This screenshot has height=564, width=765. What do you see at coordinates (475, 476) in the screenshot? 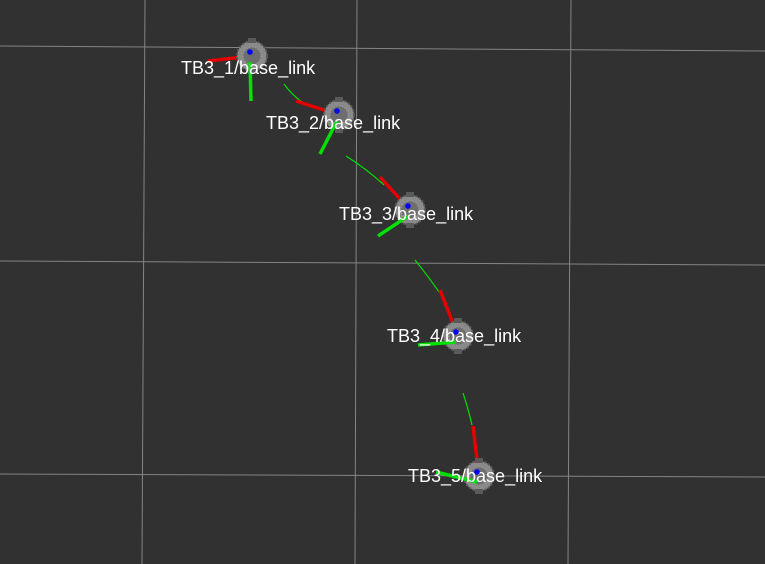
I see `frame-label: TB3_5/base_link` at bounding box center [475, 476].